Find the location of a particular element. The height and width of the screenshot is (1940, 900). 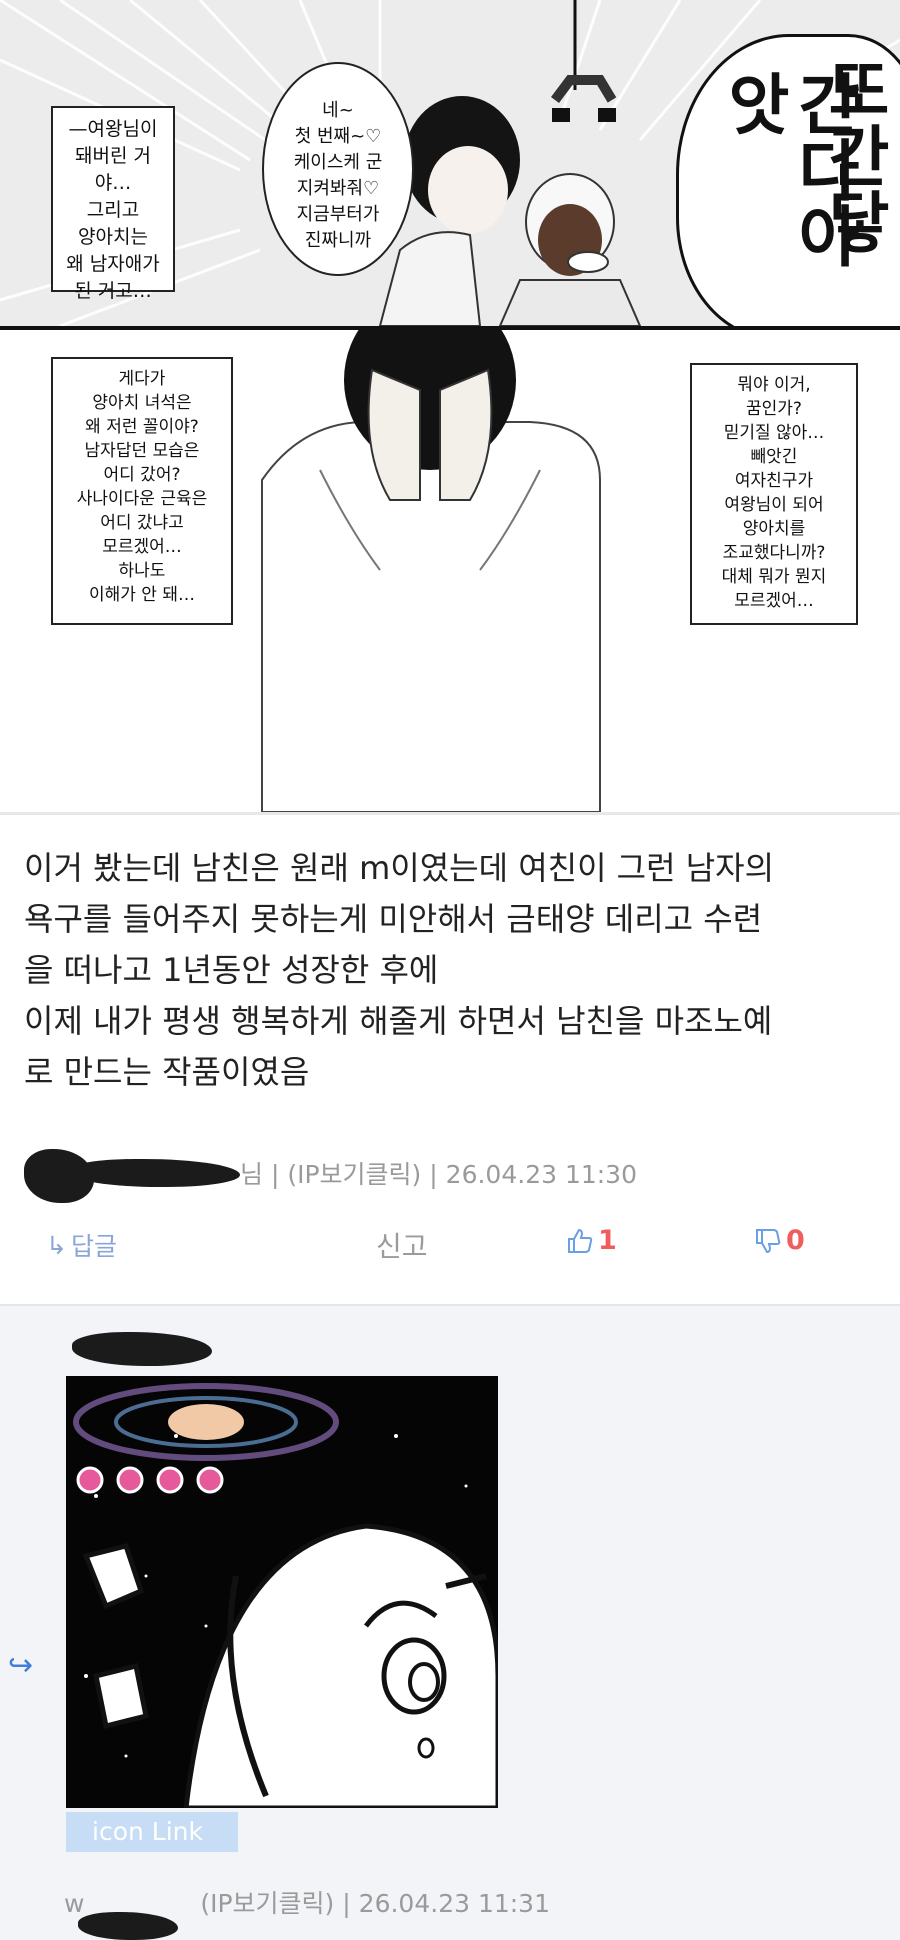

caption-line: 여자친구가 is located at coordinates (774, 481).